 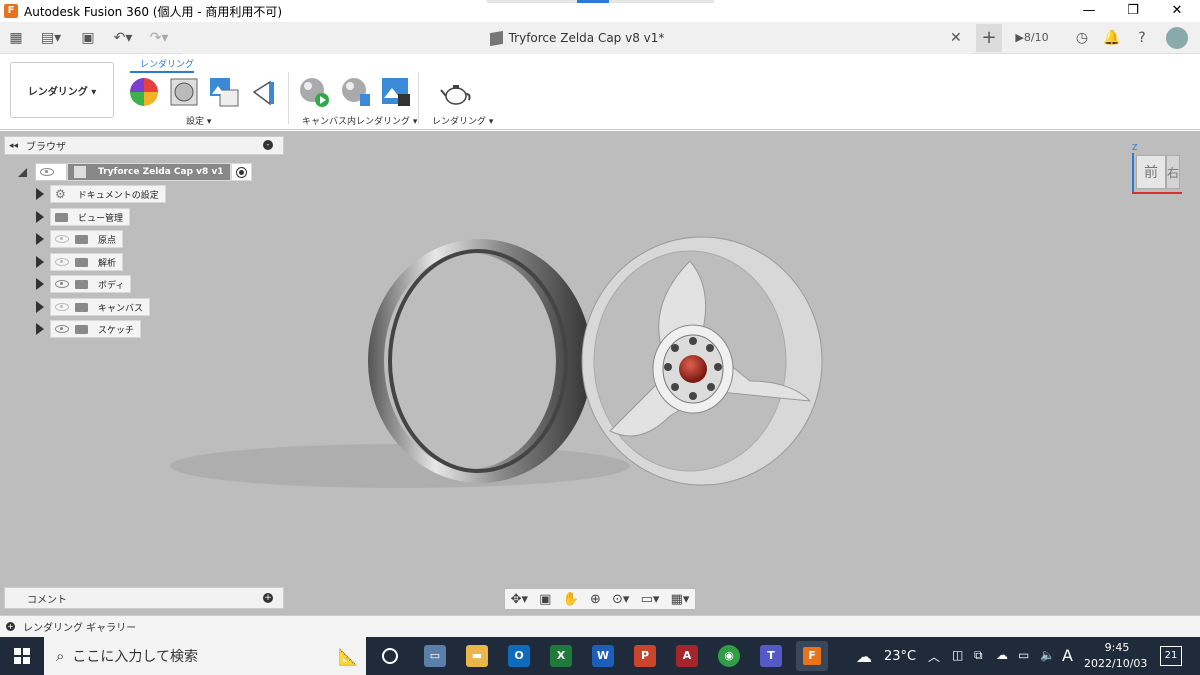 What do you see at coordinates (22, 656) in the screenshot?
I see `windows-start-icon` at bounding box center [22, 656].